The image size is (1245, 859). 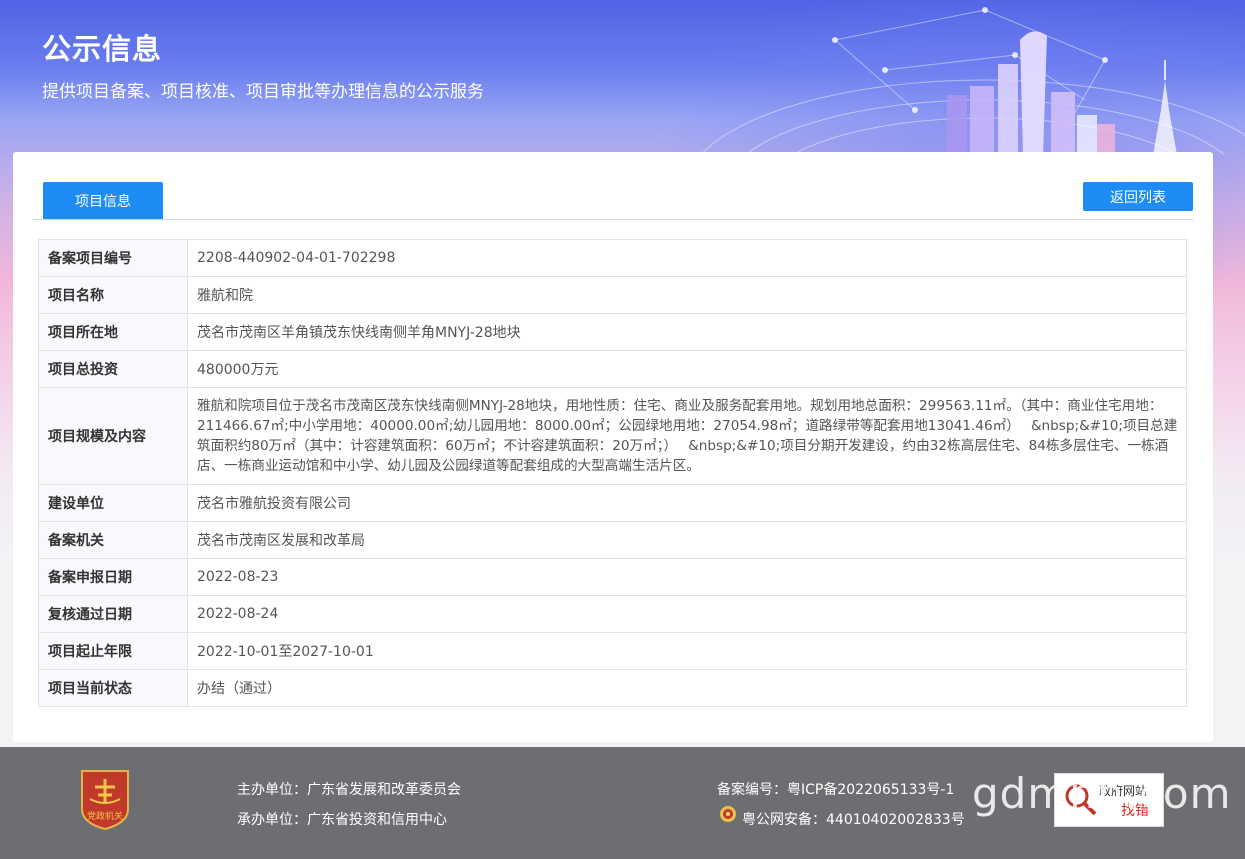 What do you see at coordinates (349, 790) in the screenshot?
I see `sponsor-text: 主办单位：广东省发展和改革委员会` at bounding box center [349, 790].